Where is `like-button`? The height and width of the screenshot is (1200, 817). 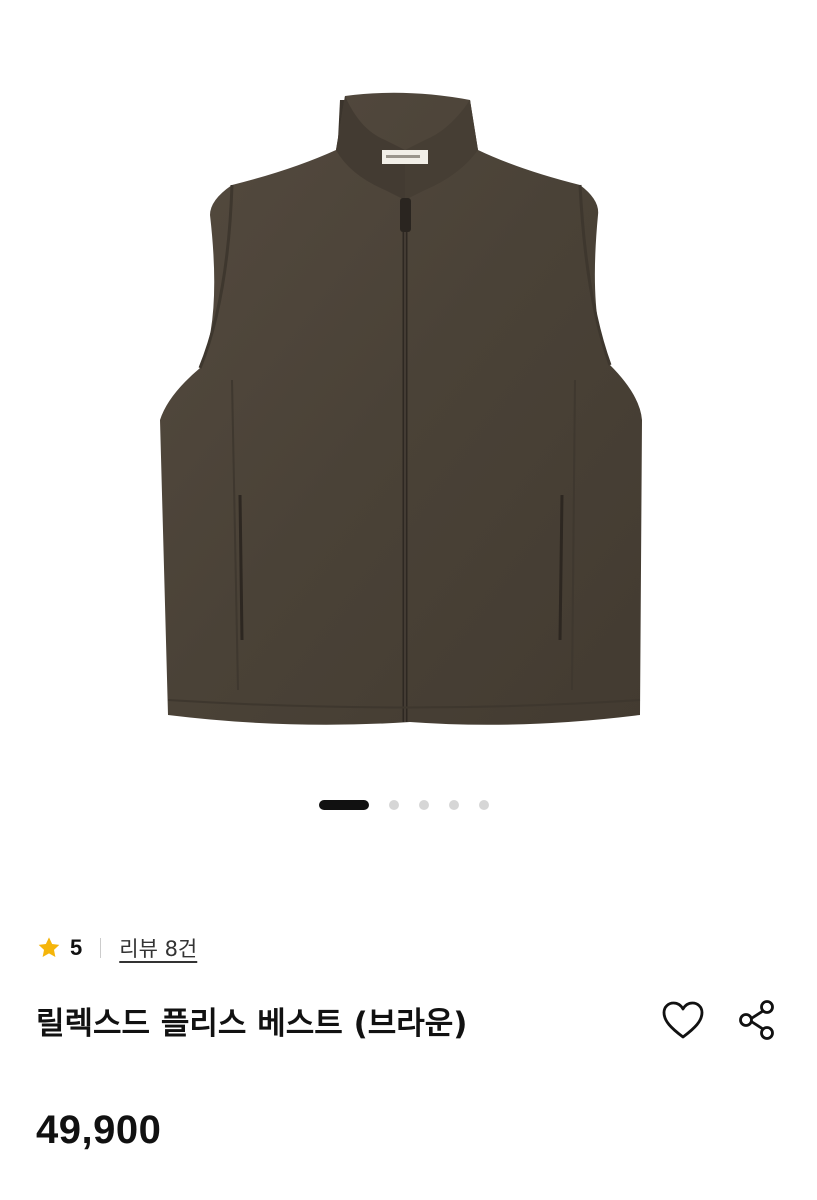
like-button is located at coordinates (683, 1020).